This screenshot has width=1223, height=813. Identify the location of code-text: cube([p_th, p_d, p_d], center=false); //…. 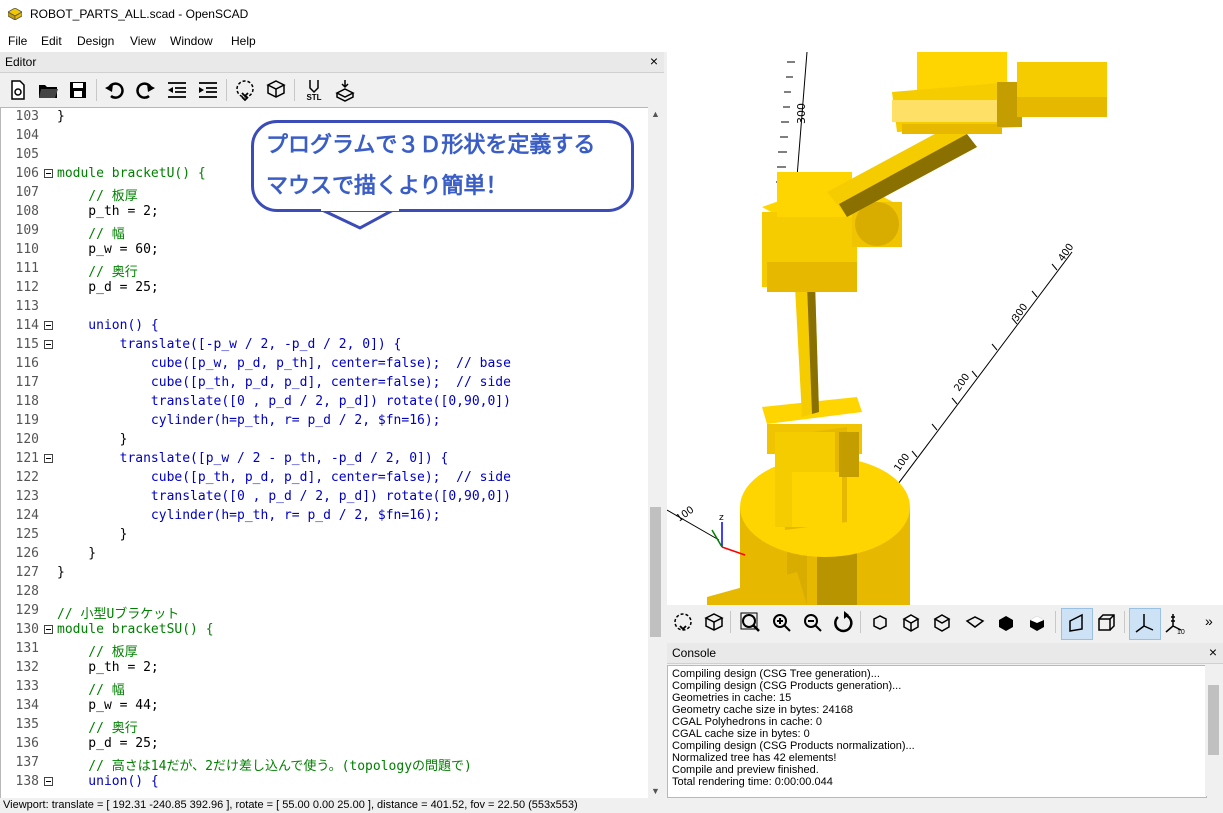
(284, 382).